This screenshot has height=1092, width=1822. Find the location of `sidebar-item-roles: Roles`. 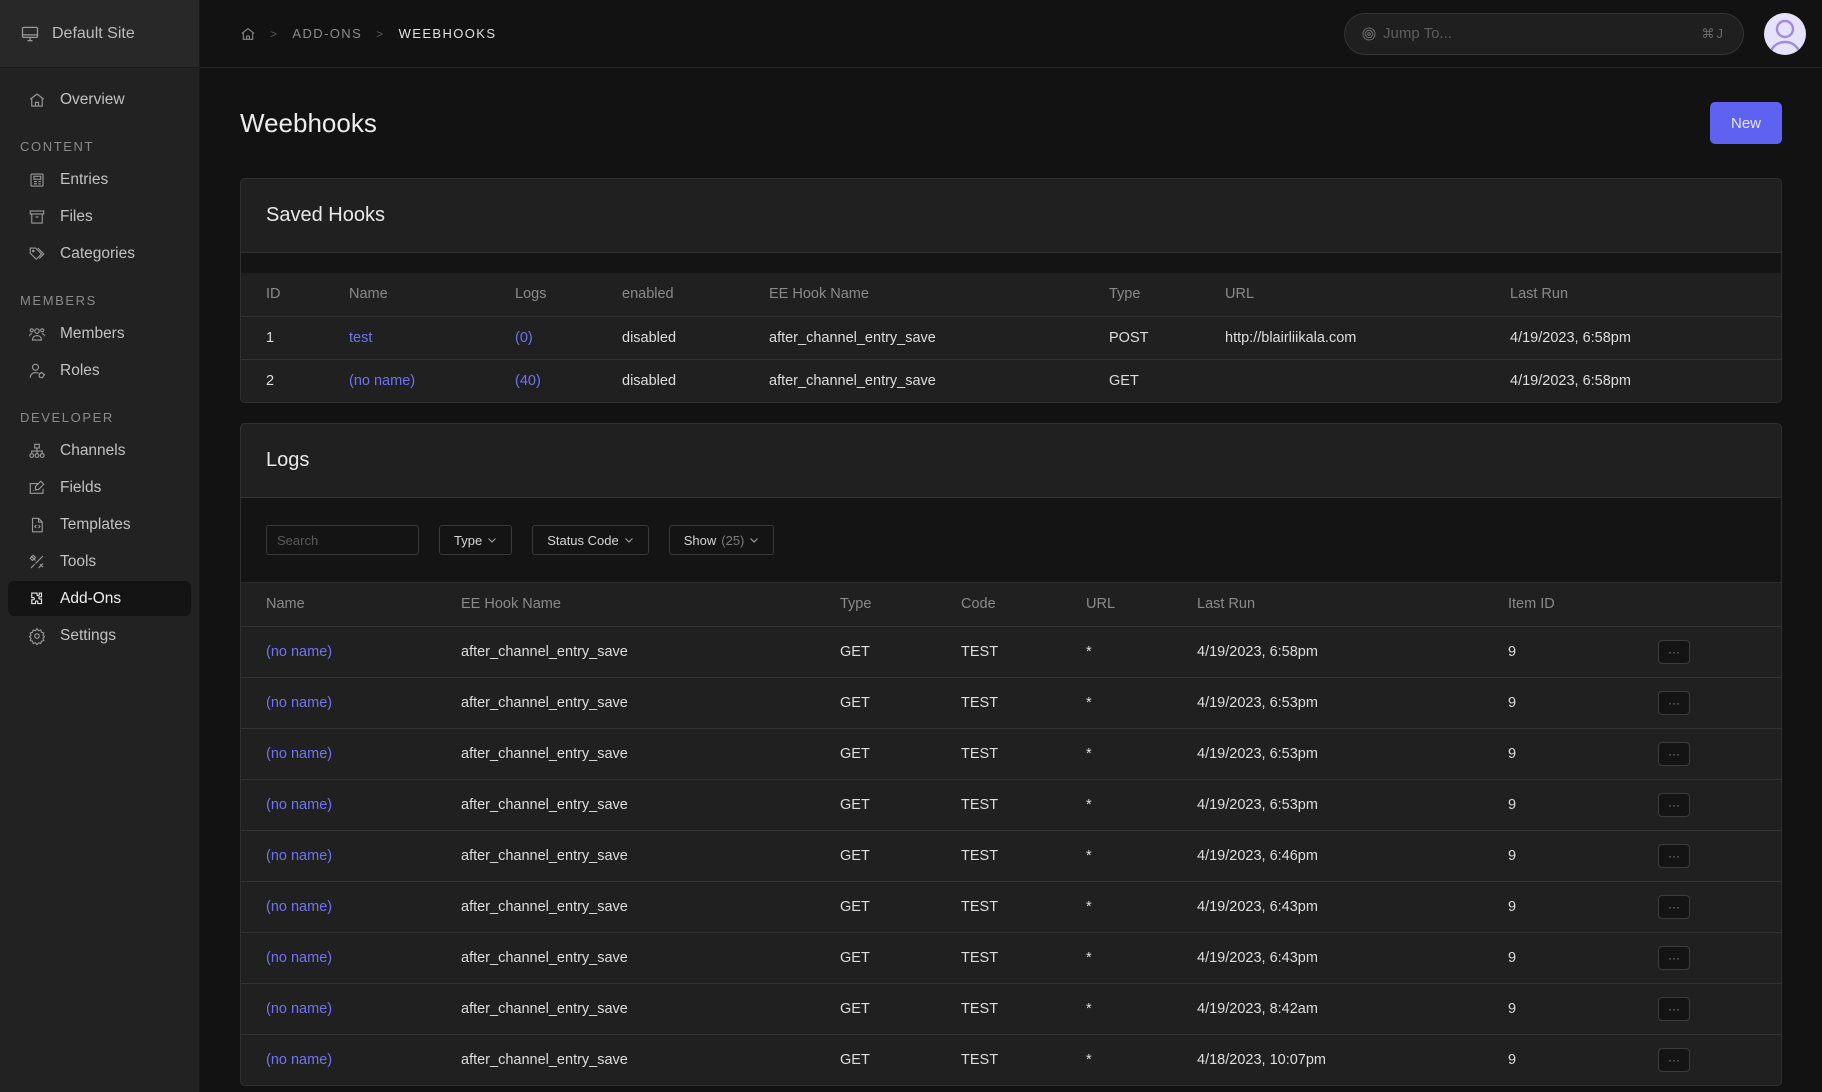

sidebar-item-roles: Roles is located at coordinates (99, 370).